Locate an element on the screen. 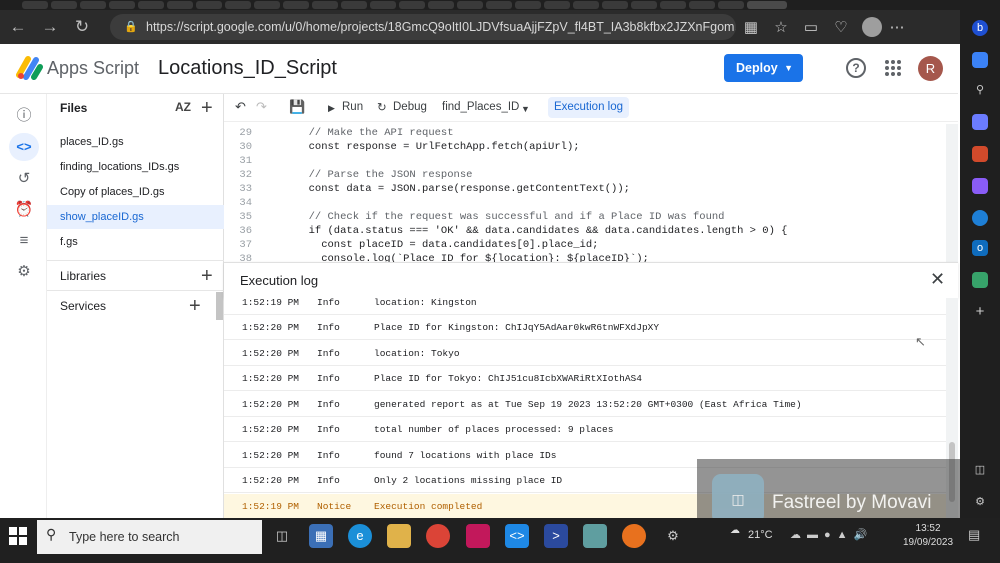 The height and width of the screenshot is (563, 1000). debug-button: Debug is located at coordinates (410, 107).